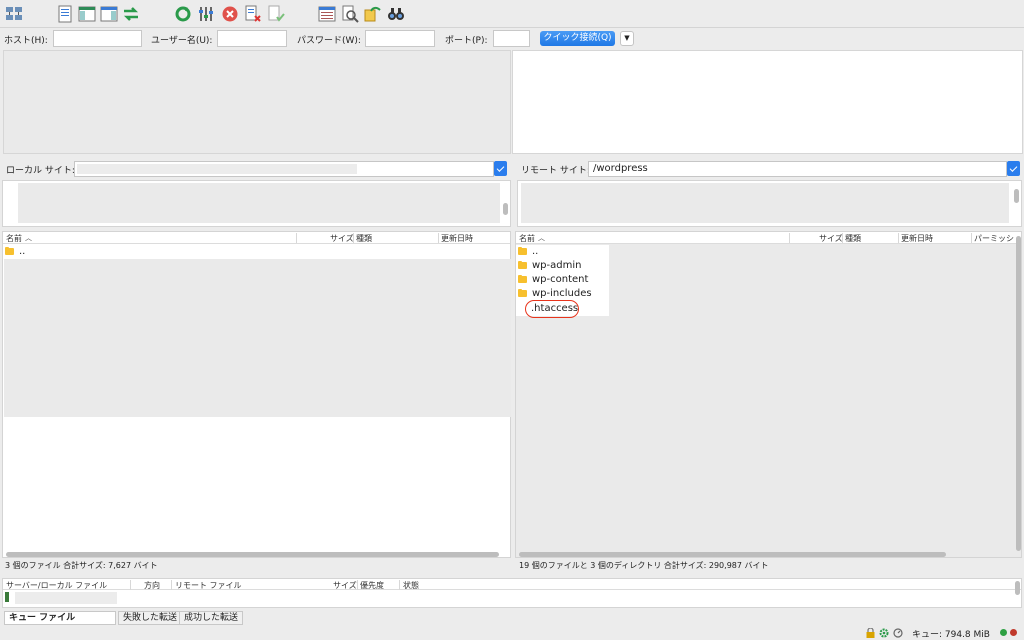 This screenshot has width=1024, height=640. I want to click on queue-scrollbar, so click(1017, 588).